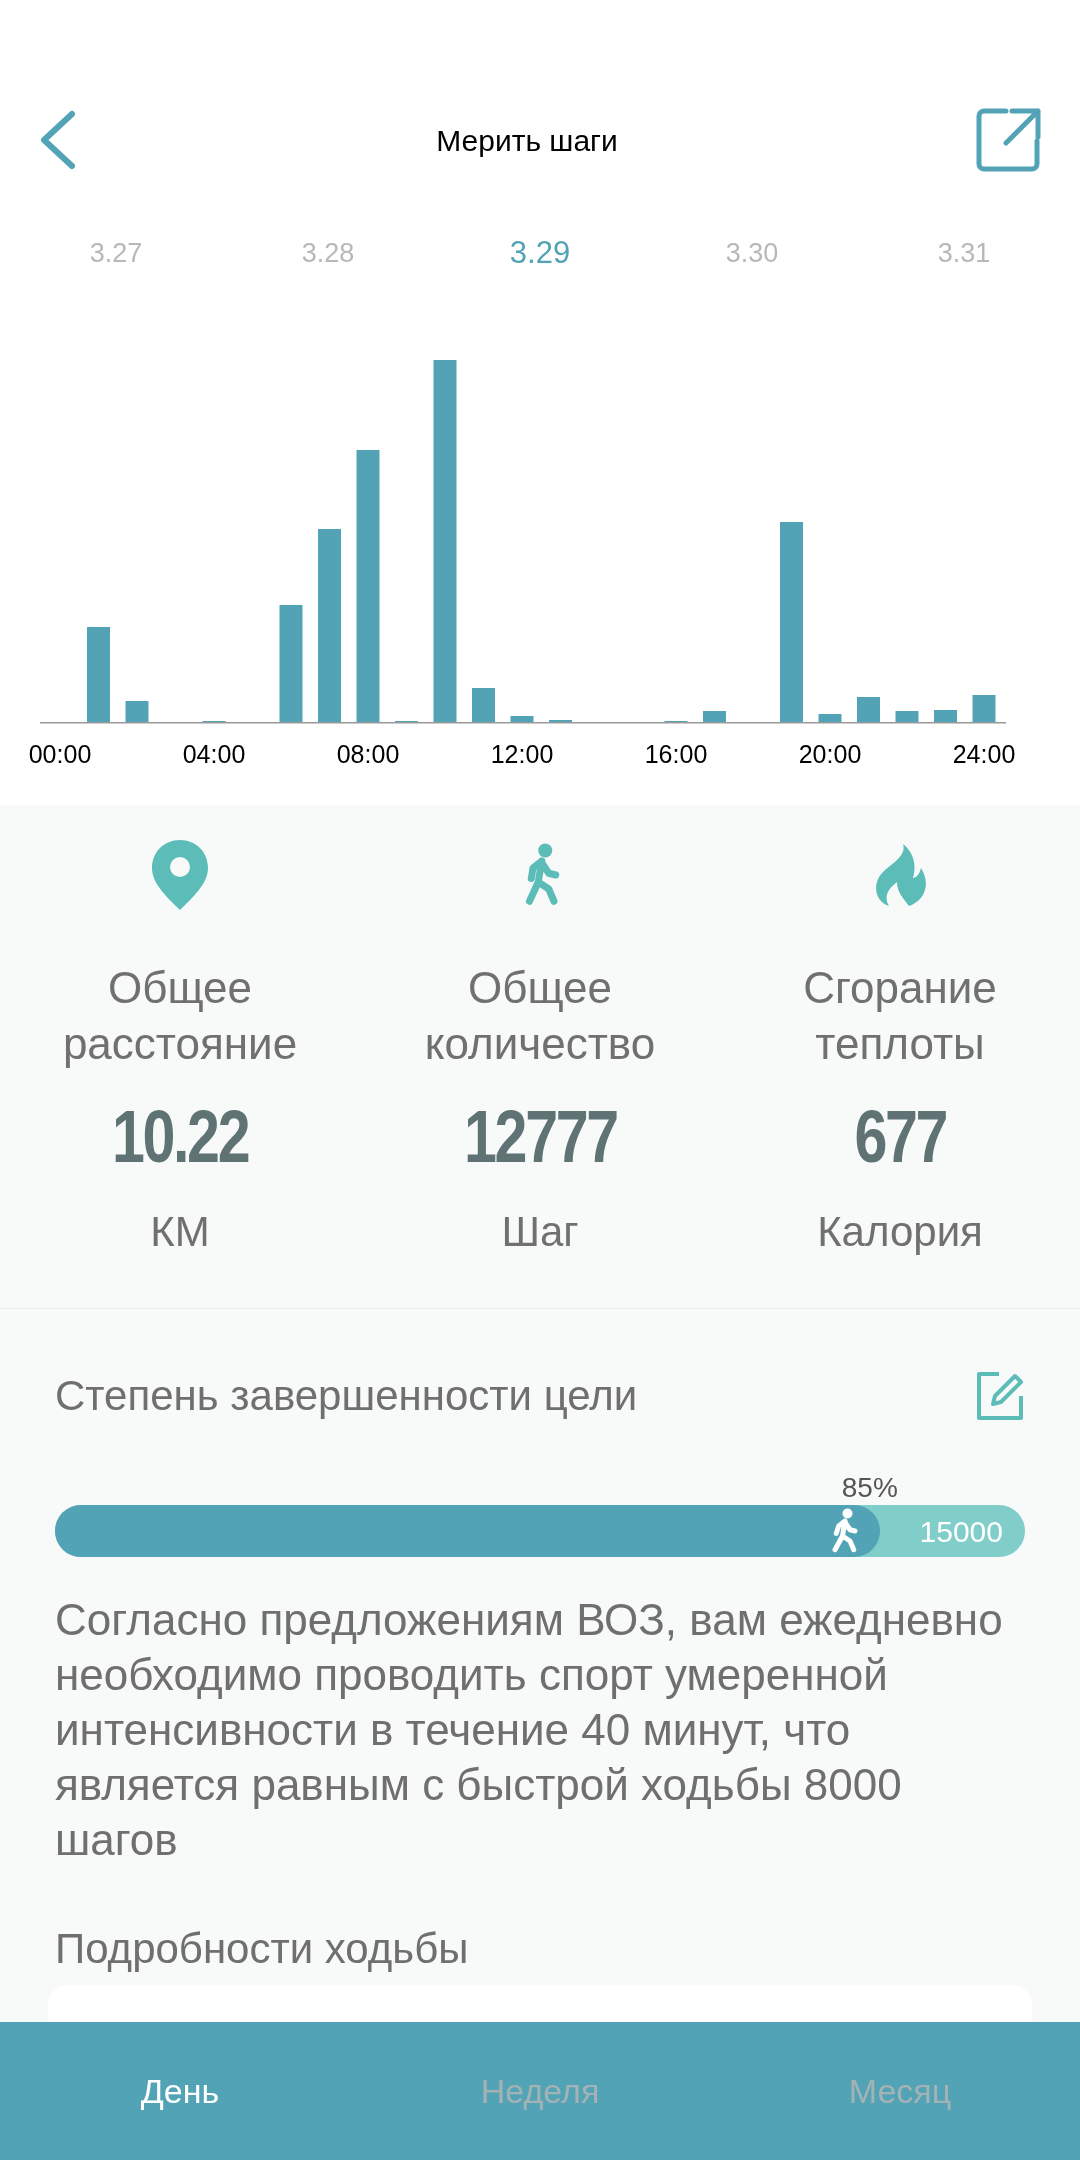 This screenshot has width=1080, height=2160. Describe the element at coordinates (964, 253) in the screenshot. I see `date-tab: 3.31` at that location.